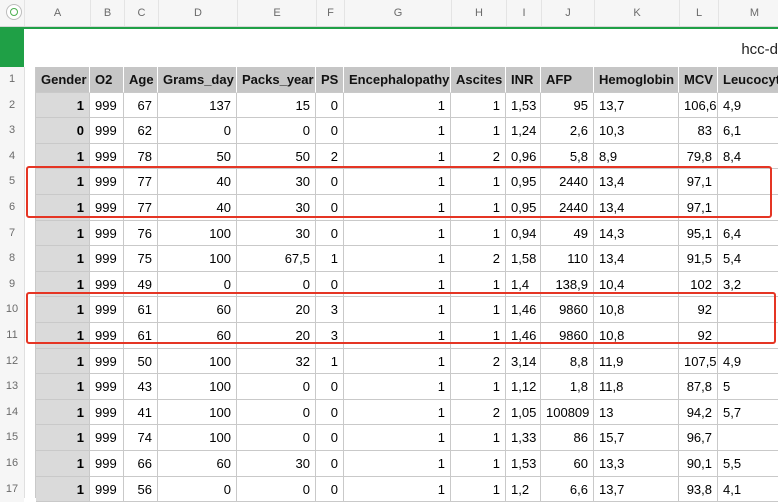 The image size is (778, 502). Describe the element at coordinates (636, 131) in the screenshot. I see `cell-hemoglobin: 10,3` at that location.